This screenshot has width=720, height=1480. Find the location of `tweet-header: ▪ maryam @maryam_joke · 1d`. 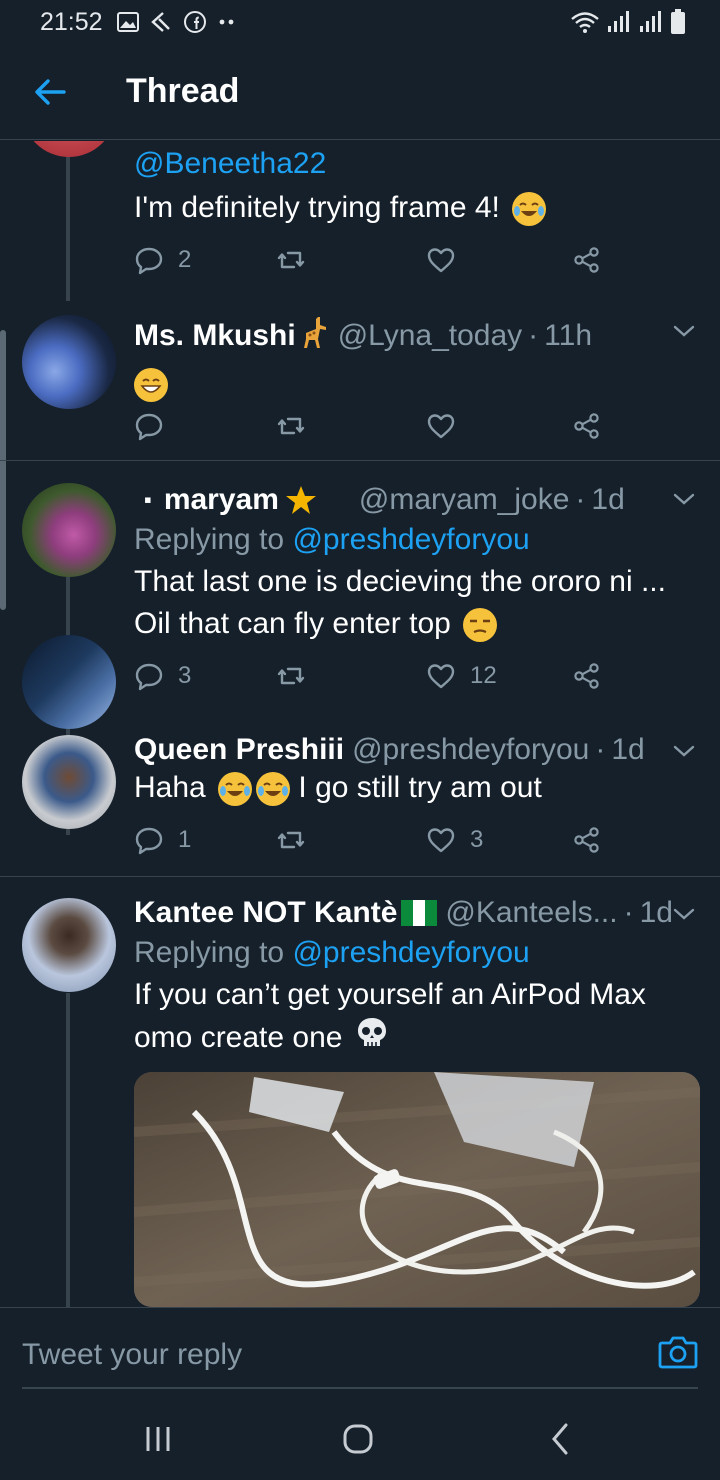

tweet-header: ▪ maryam @maryam_joke · 1d is located at coordinates (417, 500).